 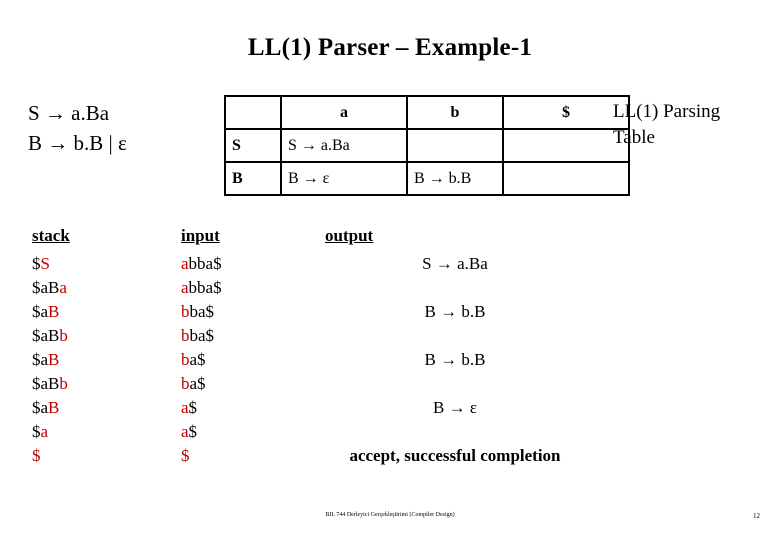 I want to click on table-cell-b-a: B → ε, so click(x=344, y=178).